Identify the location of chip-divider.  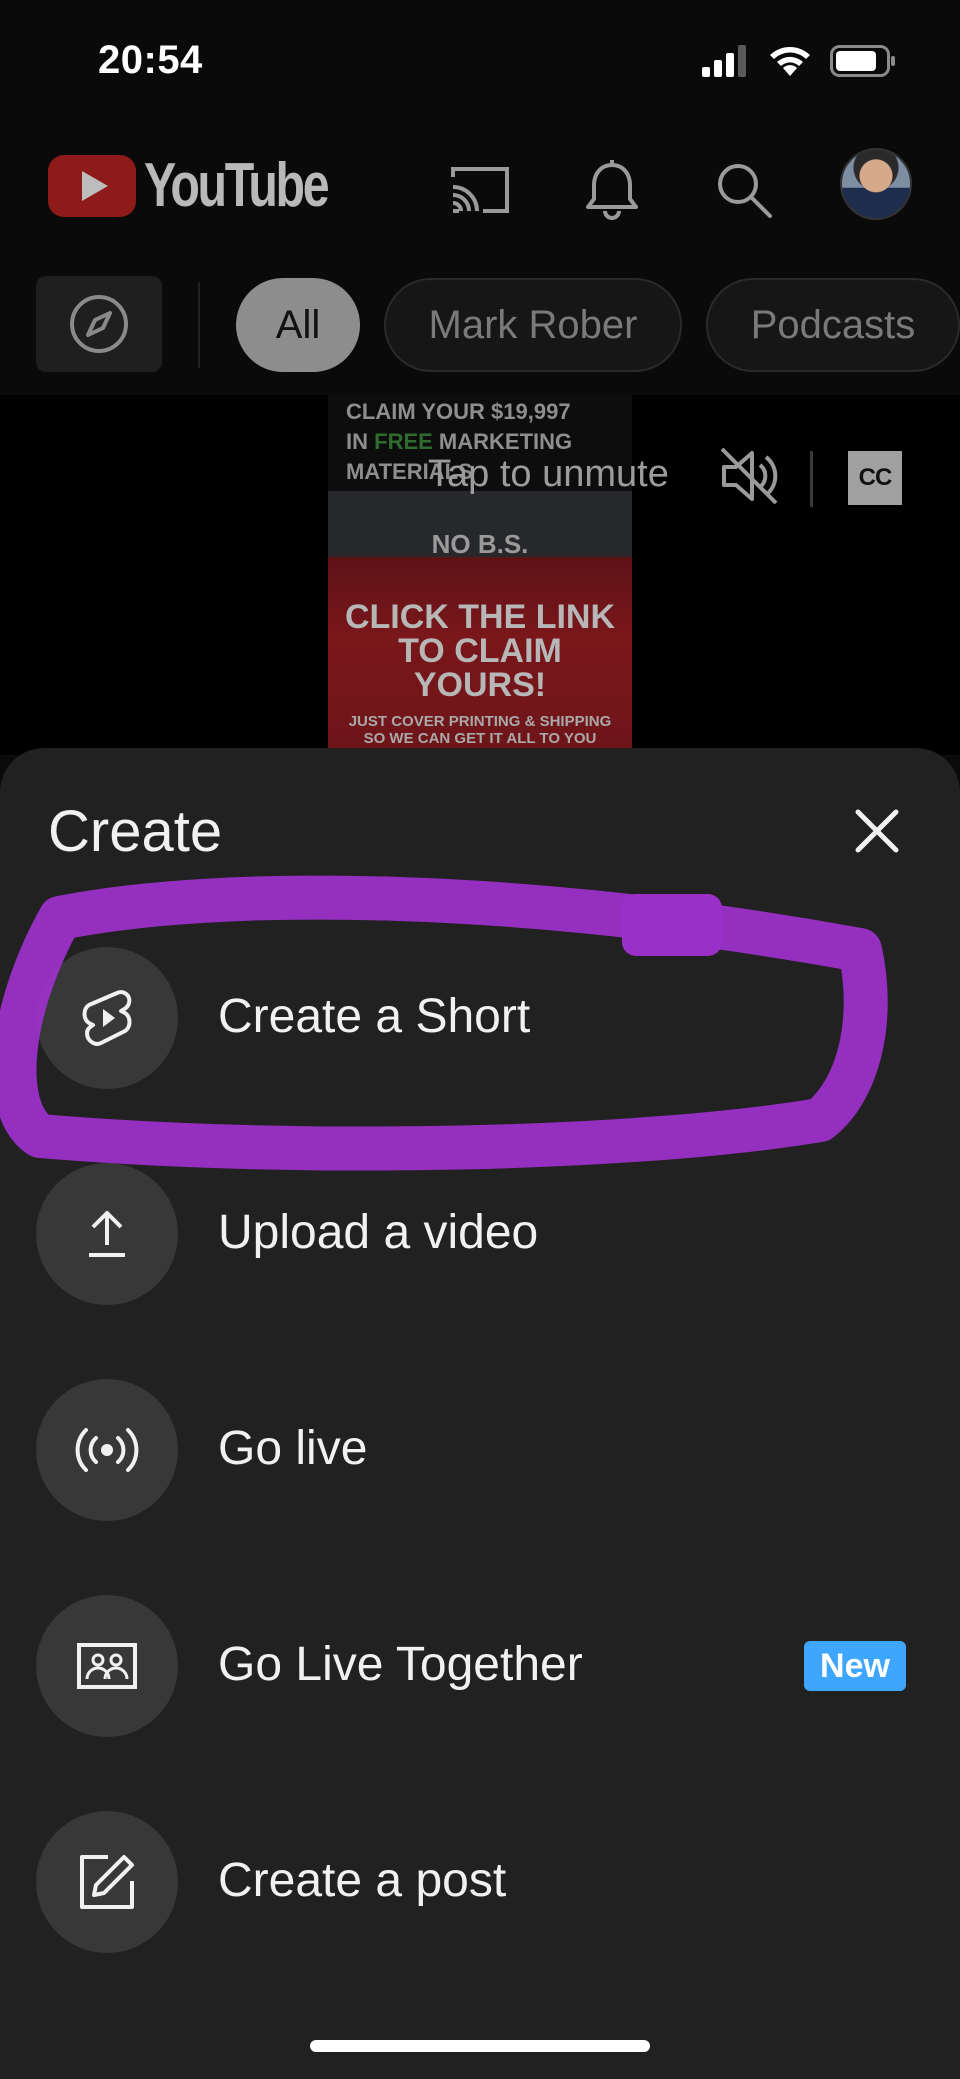
(199, 325).